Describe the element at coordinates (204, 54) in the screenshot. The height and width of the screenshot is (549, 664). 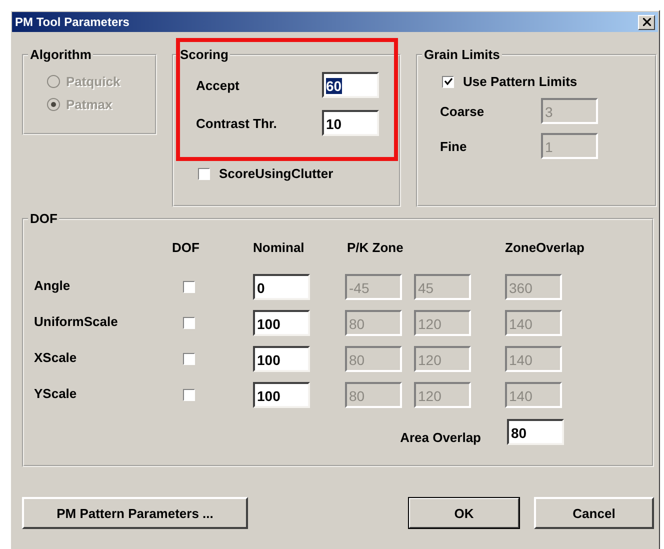
I see `group-title: Scoring` at that location.